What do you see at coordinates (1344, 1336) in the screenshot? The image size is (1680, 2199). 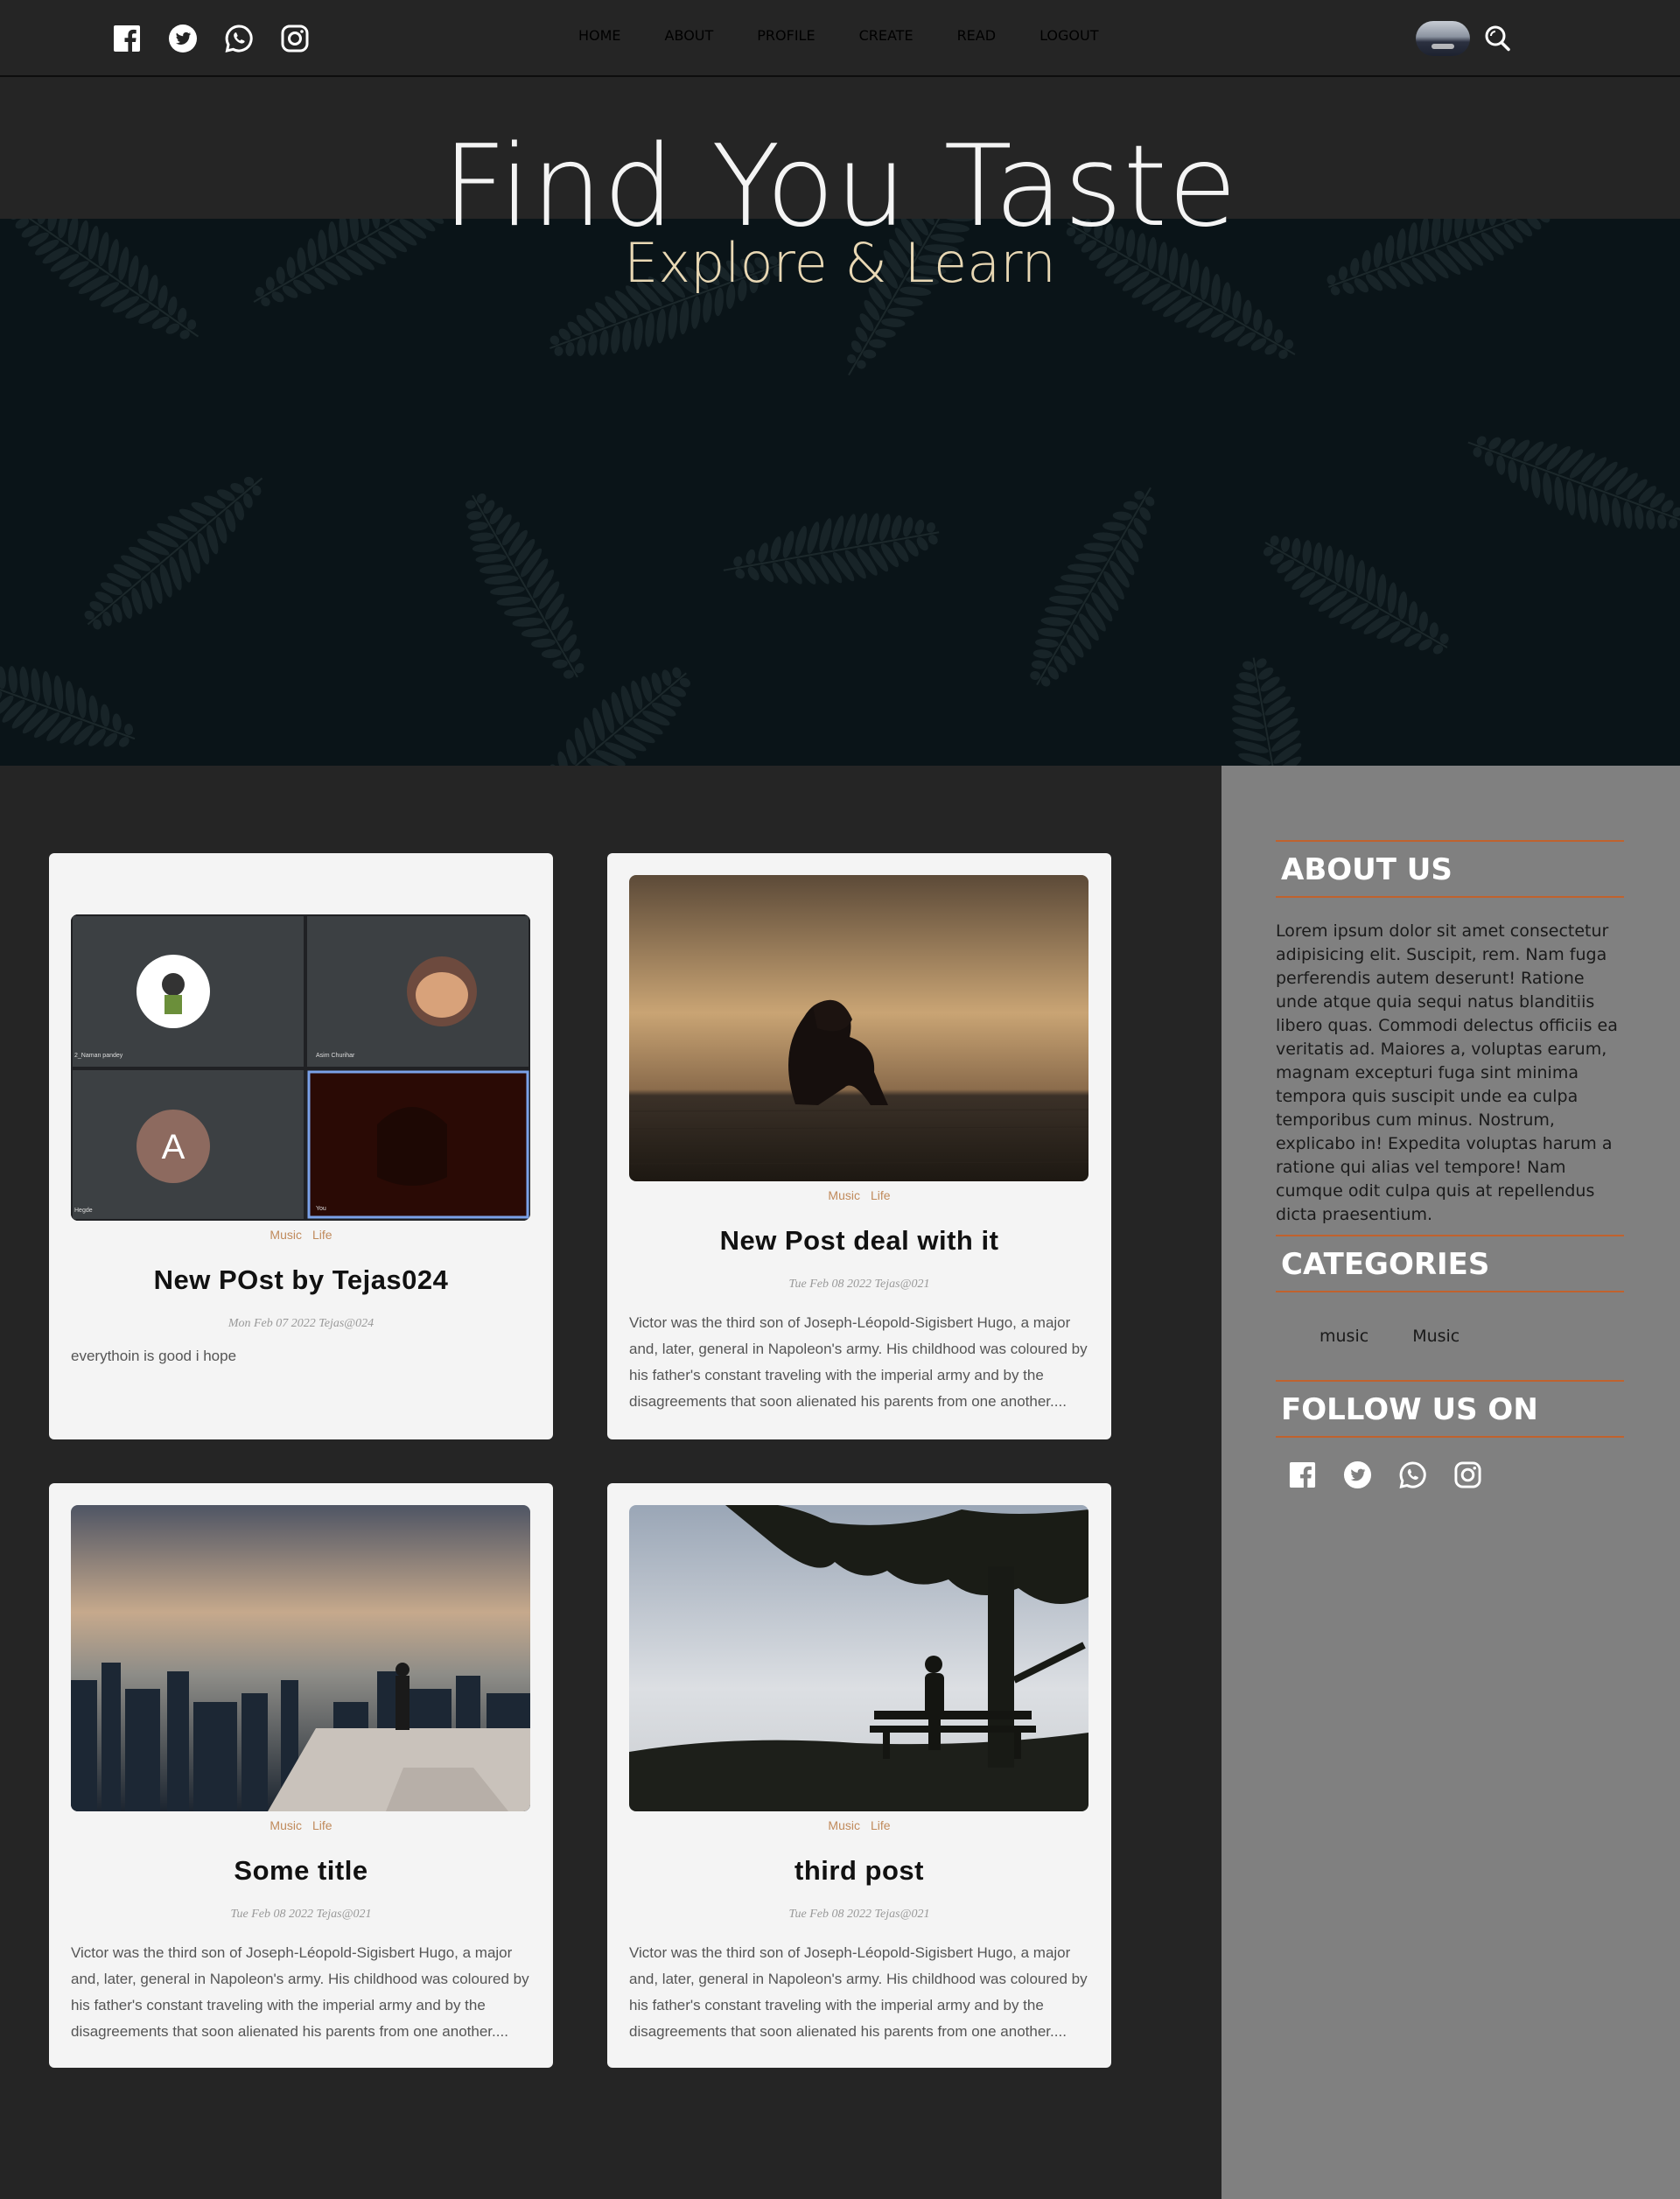 I see `category-link: music` at bounding box center [1344, 1336].